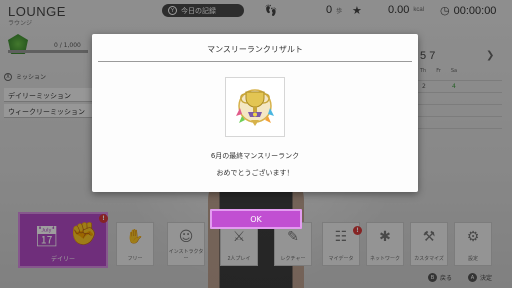  What do you see at coordinates (256, 219) in the screenshot?
I see `ok-button: OK` at bounding box center [256, 219].